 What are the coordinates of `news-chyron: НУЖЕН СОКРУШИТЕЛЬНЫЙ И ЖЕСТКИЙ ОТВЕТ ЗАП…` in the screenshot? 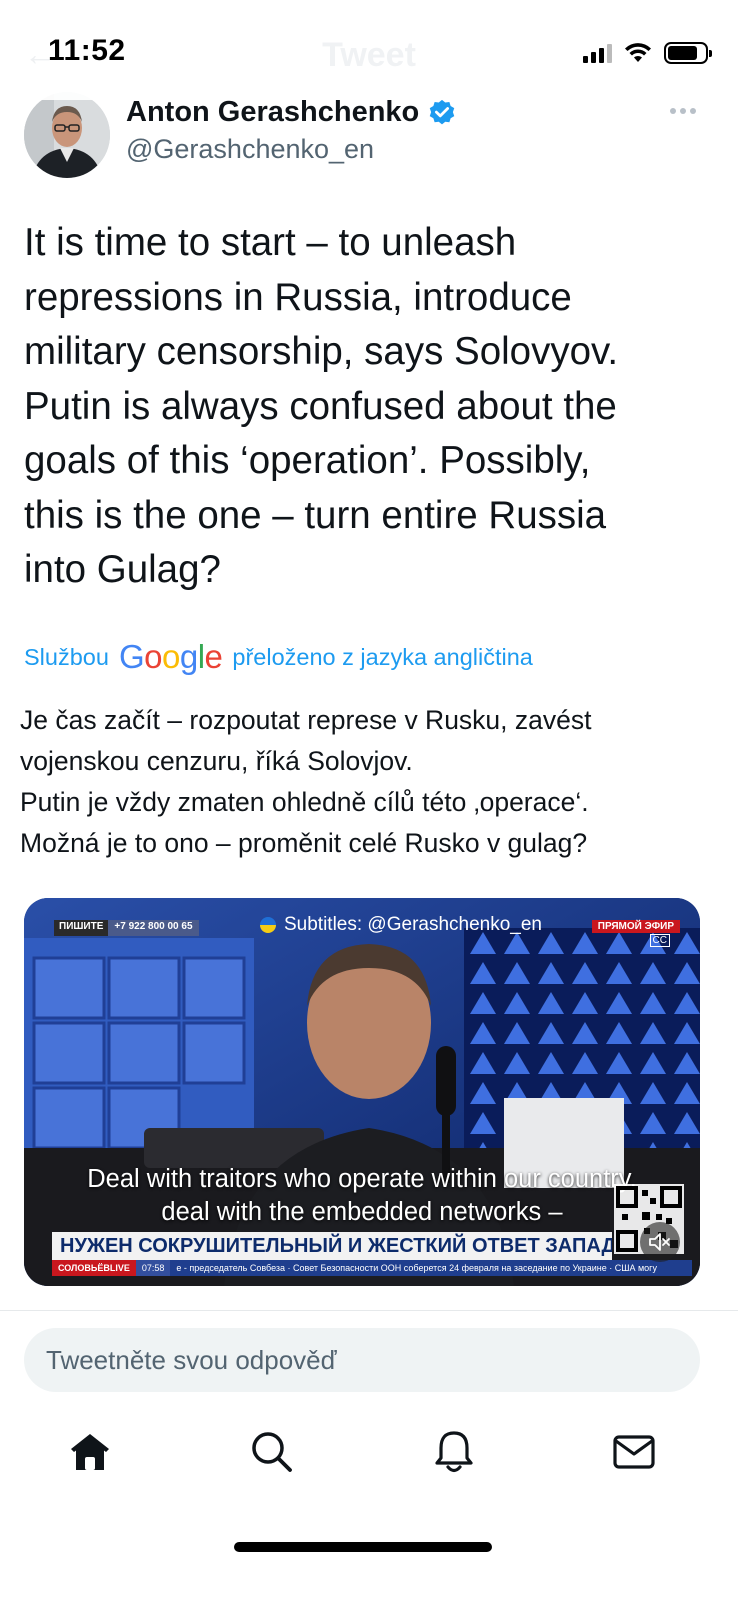 It's located at (332, 1246).